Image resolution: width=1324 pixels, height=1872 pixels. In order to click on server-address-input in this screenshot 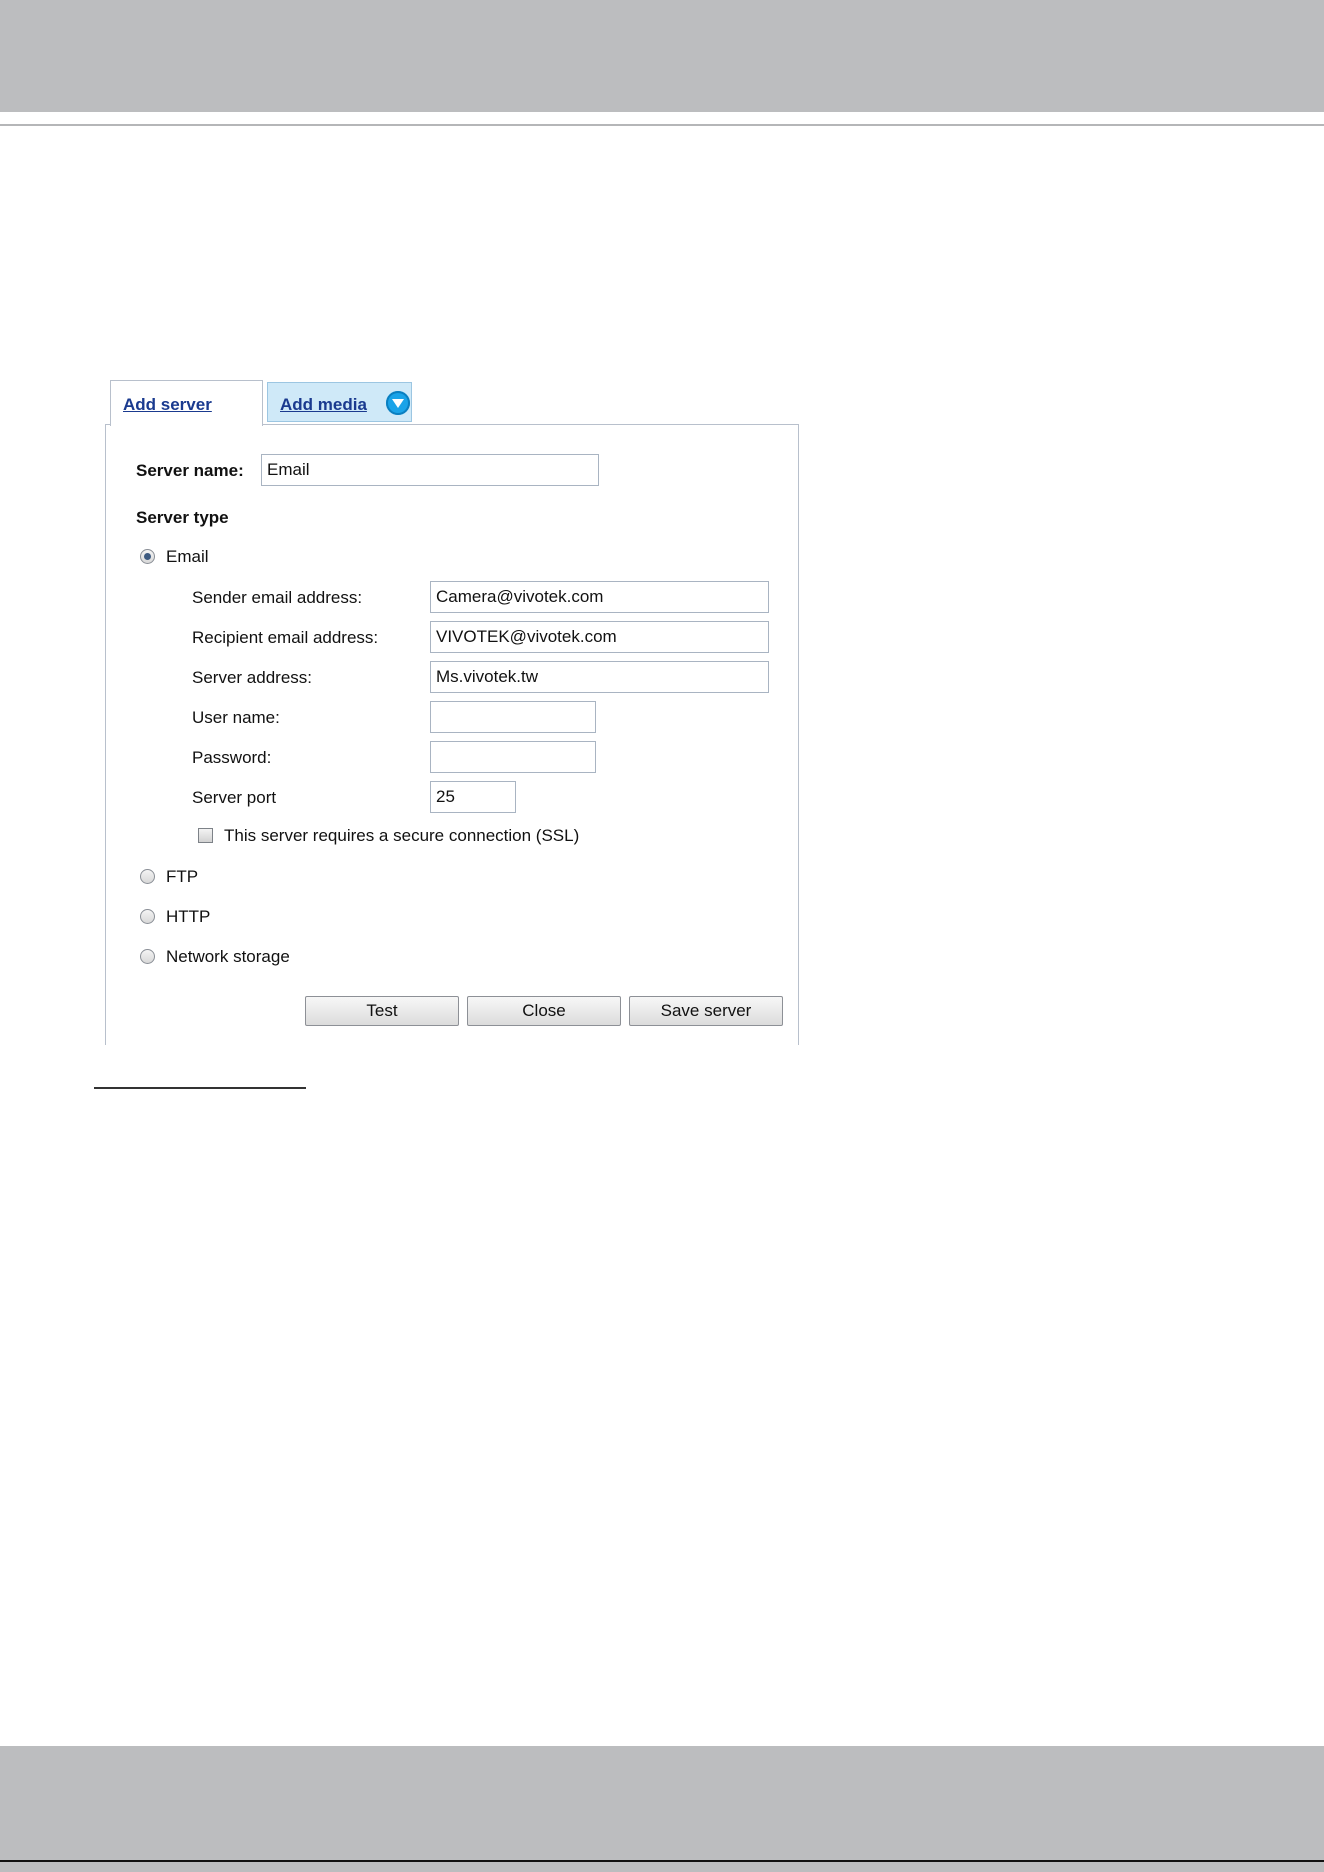, I will do `click(599, 677)`.